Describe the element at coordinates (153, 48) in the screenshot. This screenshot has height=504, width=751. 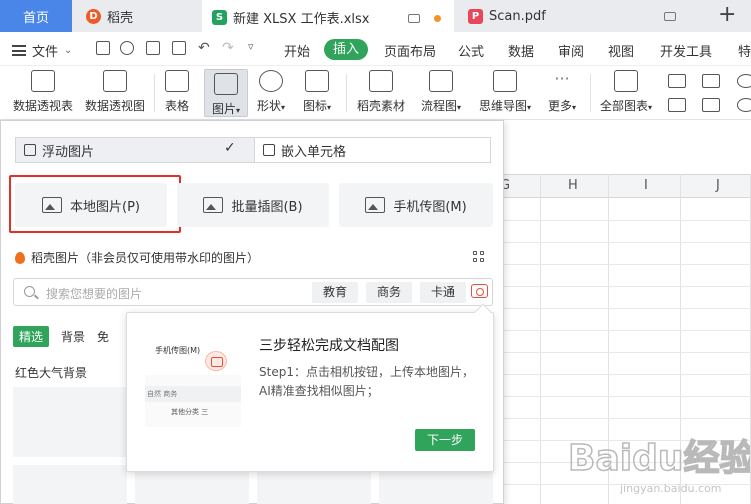
I see `print-icon` at that location.